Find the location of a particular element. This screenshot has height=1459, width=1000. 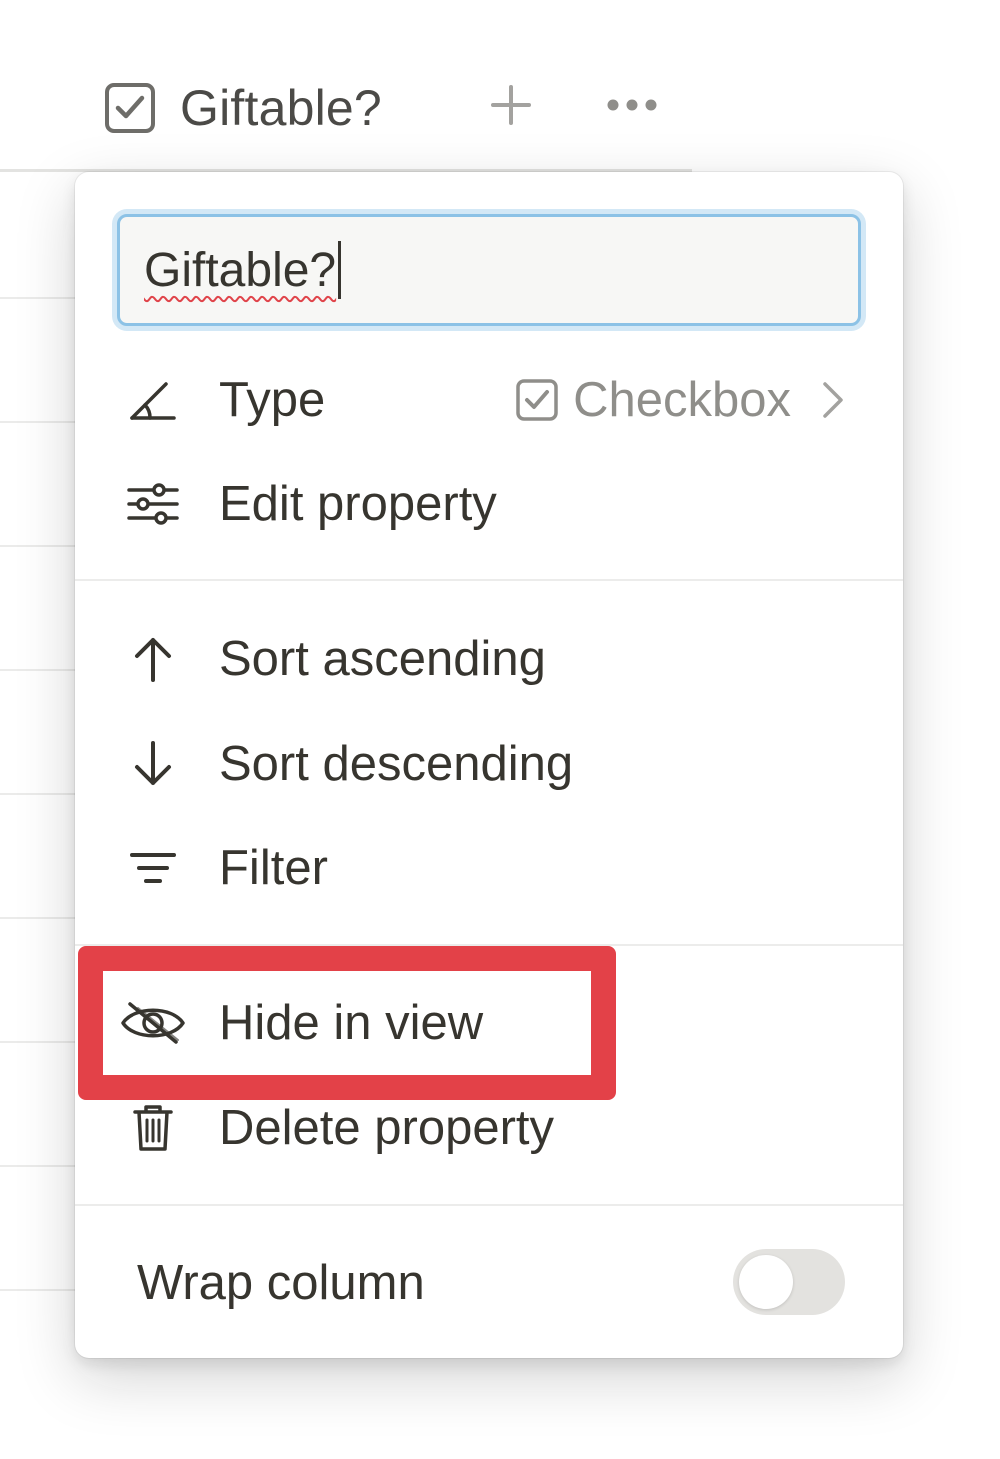

menu-item-hide-in-view: Hide in view is located at coordinates (489, 1023).